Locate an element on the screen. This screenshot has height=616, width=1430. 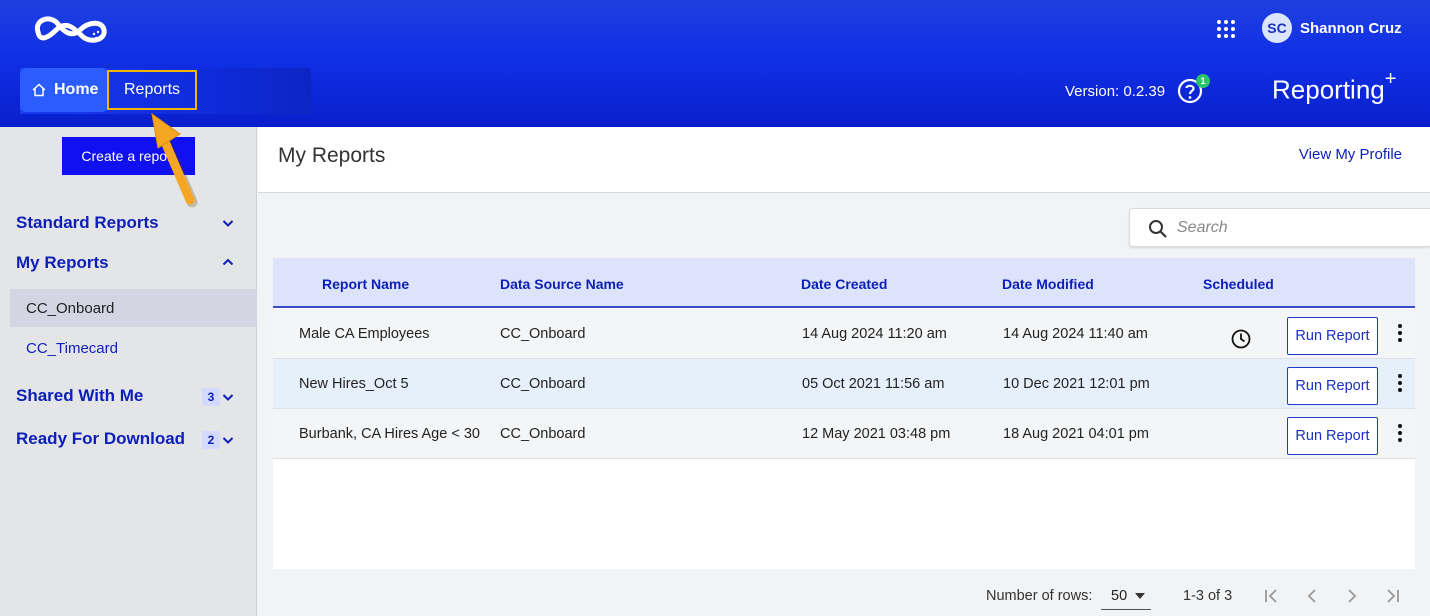
column-header-date-modified: Date Modified is located at coordinates (1048, 284).